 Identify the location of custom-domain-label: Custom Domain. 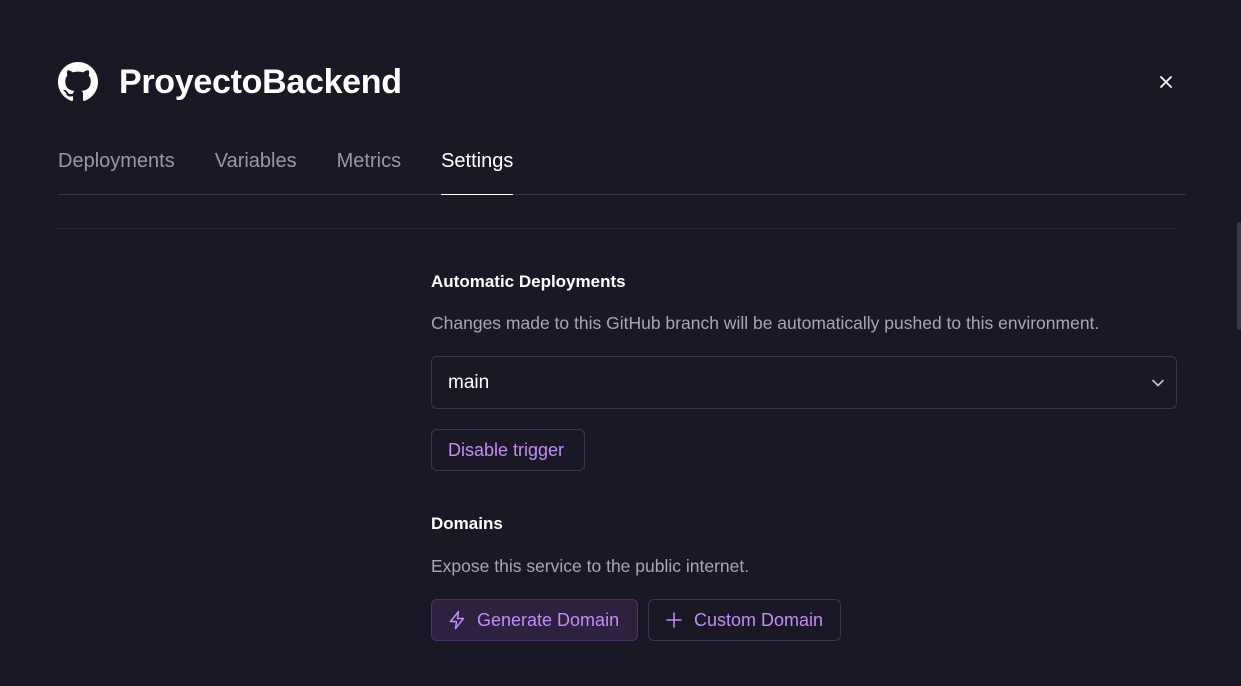
(759, 619).